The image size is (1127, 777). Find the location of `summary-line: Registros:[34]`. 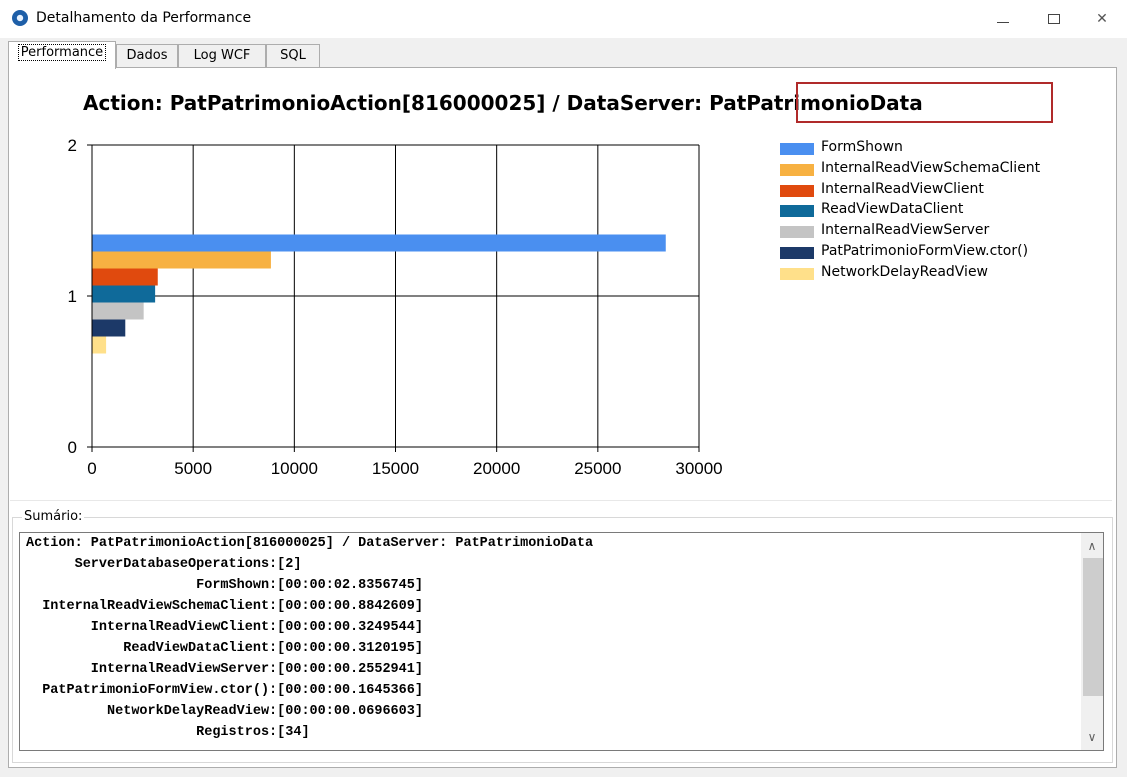

summary-line: Registros:[34] is located at coordinates (168, 732).